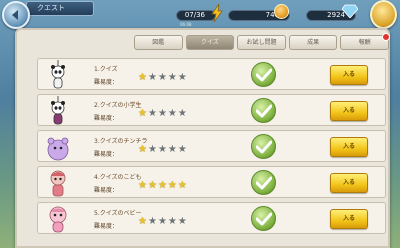  Describe the element at coordinates (217, 13) in the screenshot. I see `lightning-icon` at that location.